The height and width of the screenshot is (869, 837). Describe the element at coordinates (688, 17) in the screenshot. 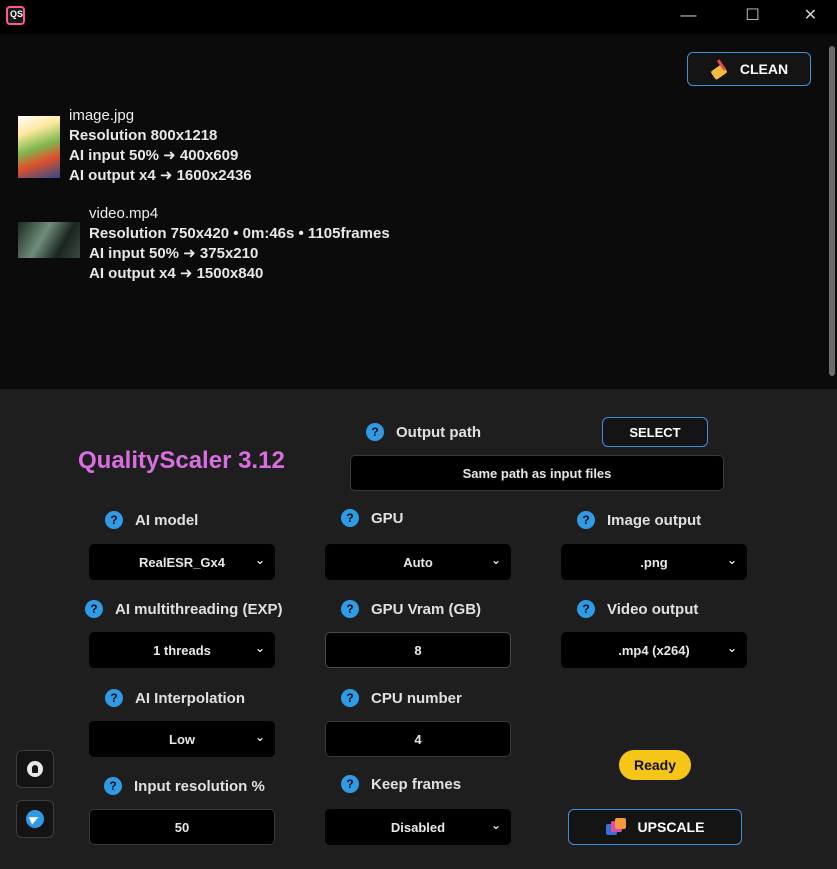

I see `minimize-button: —` at that location.